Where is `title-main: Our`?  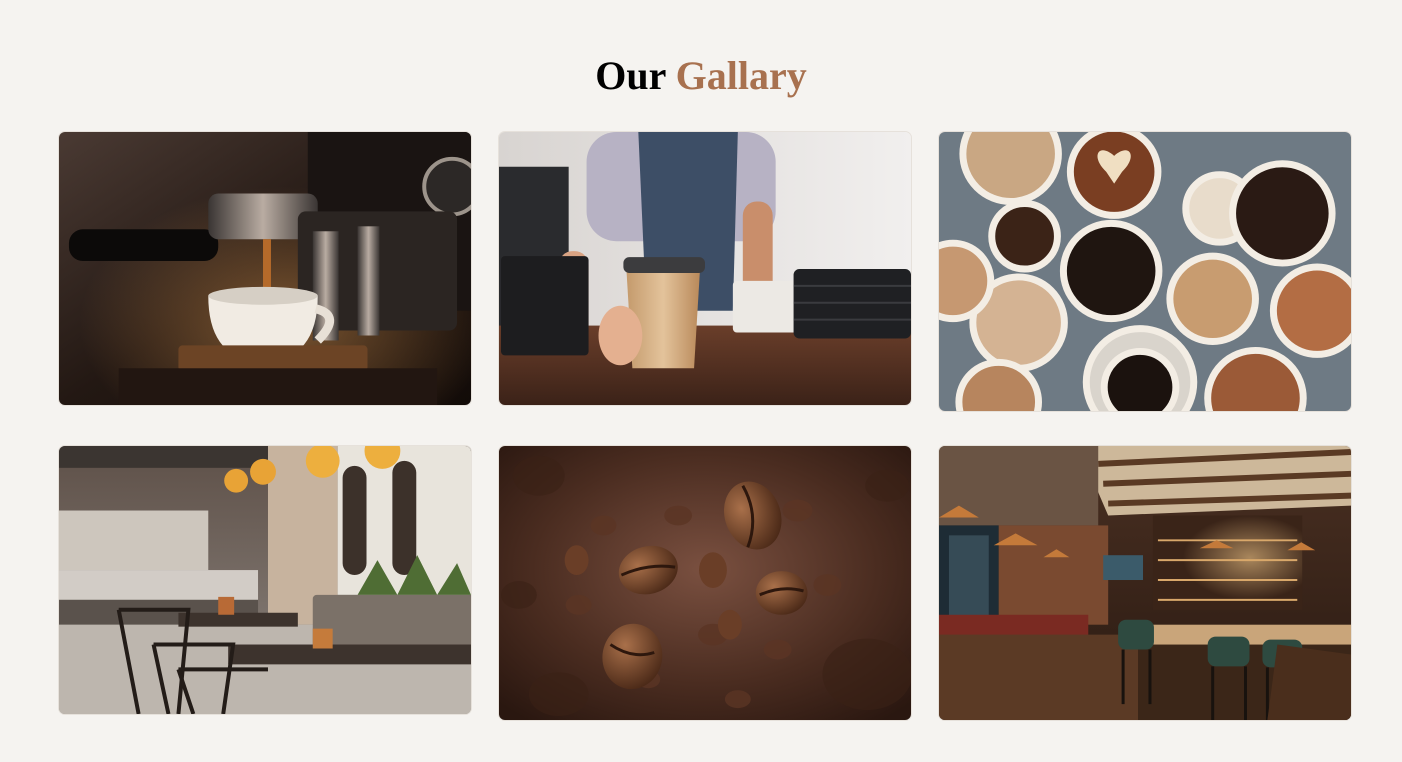 title-main: Our is located at coordinates (630, 75).